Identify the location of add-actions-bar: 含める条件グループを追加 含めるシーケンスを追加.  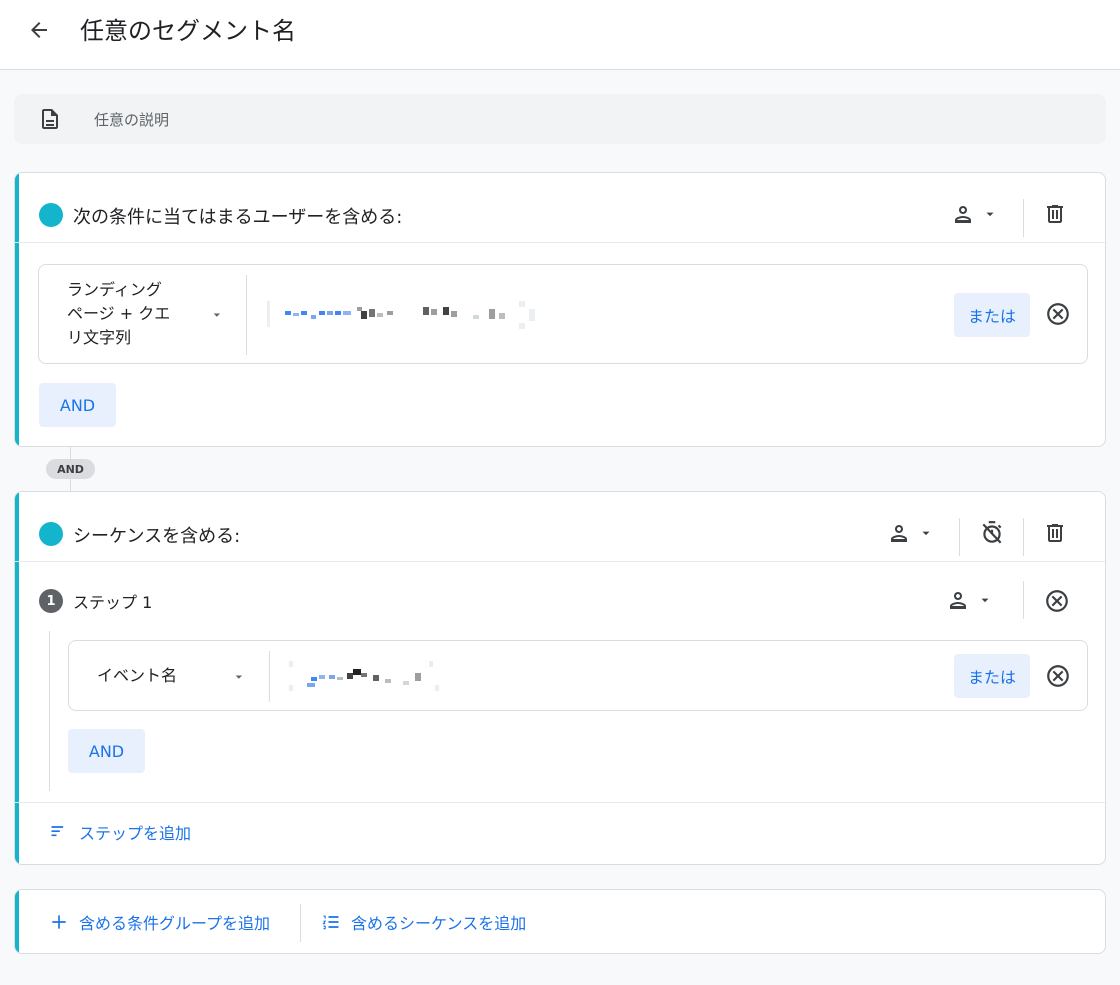
(560, 921).